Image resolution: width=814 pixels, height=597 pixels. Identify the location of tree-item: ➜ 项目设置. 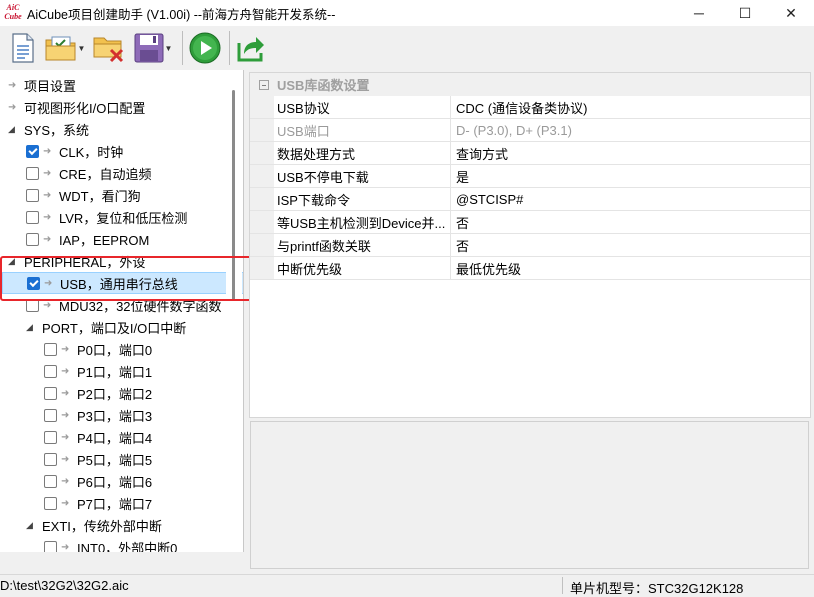
(38, 85).